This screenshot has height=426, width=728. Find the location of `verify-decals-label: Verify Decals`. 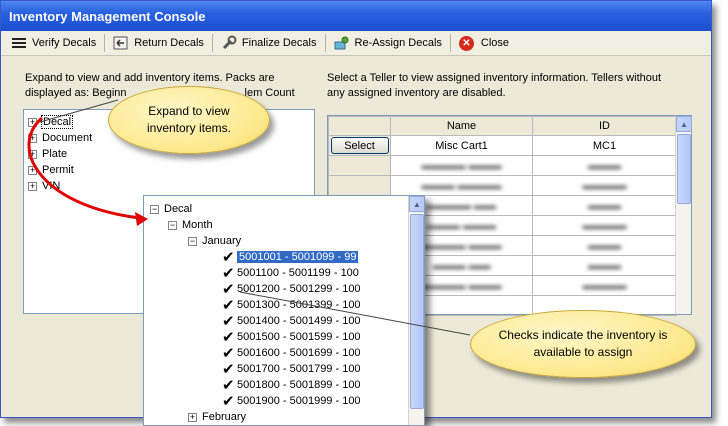

verify-decals-label: Verify Decals is located at coordinates (64, 43).